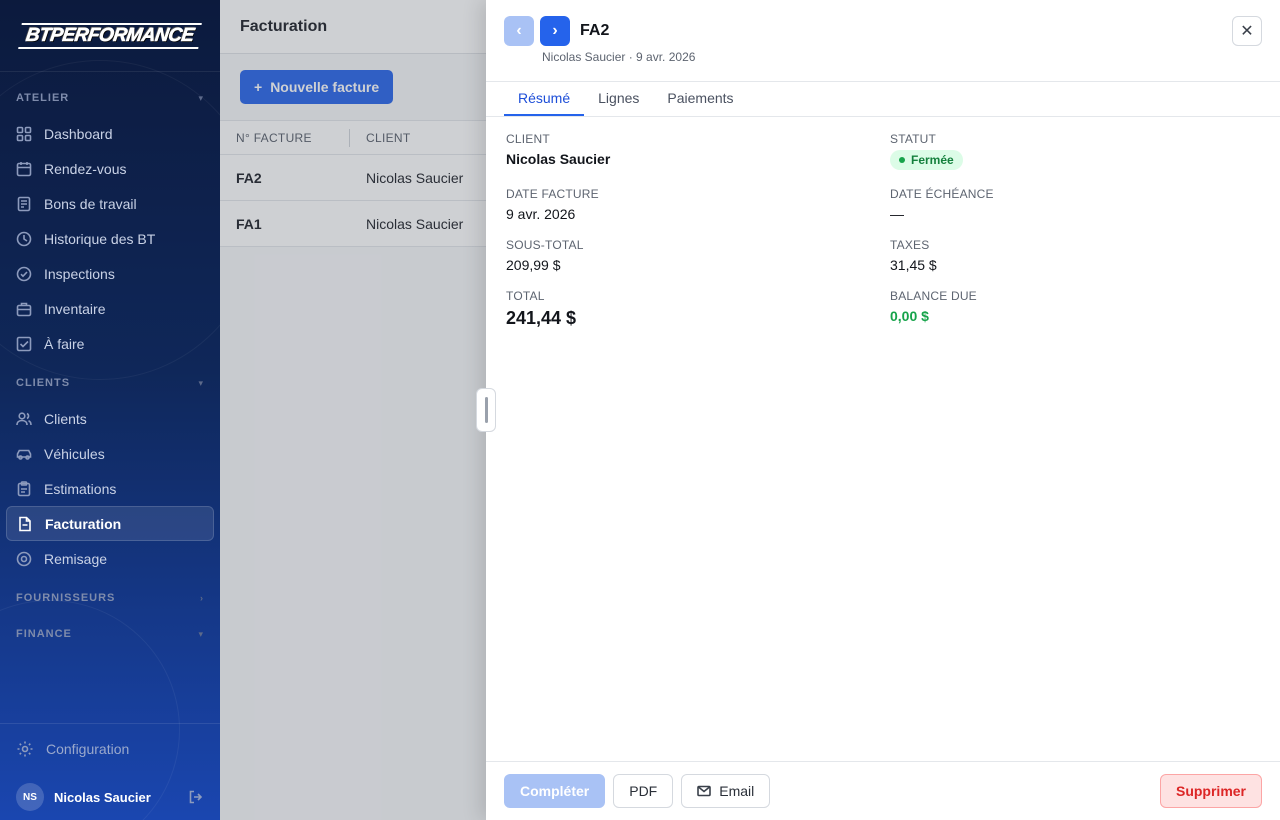 The height and width of the screenshot is (820, 1280). What do you see at coordinates (64, 343) in the screenshot?
I see `sidebar-item-label: À faire` at bounding box center [64, 343].